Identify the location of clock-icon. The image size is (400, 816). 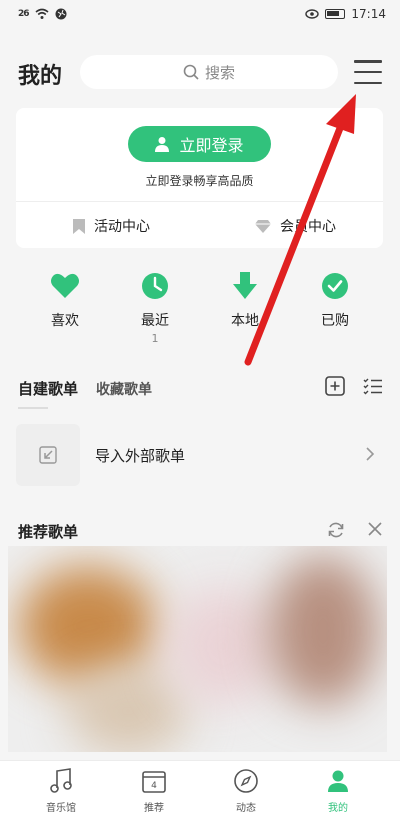
(155, 286).